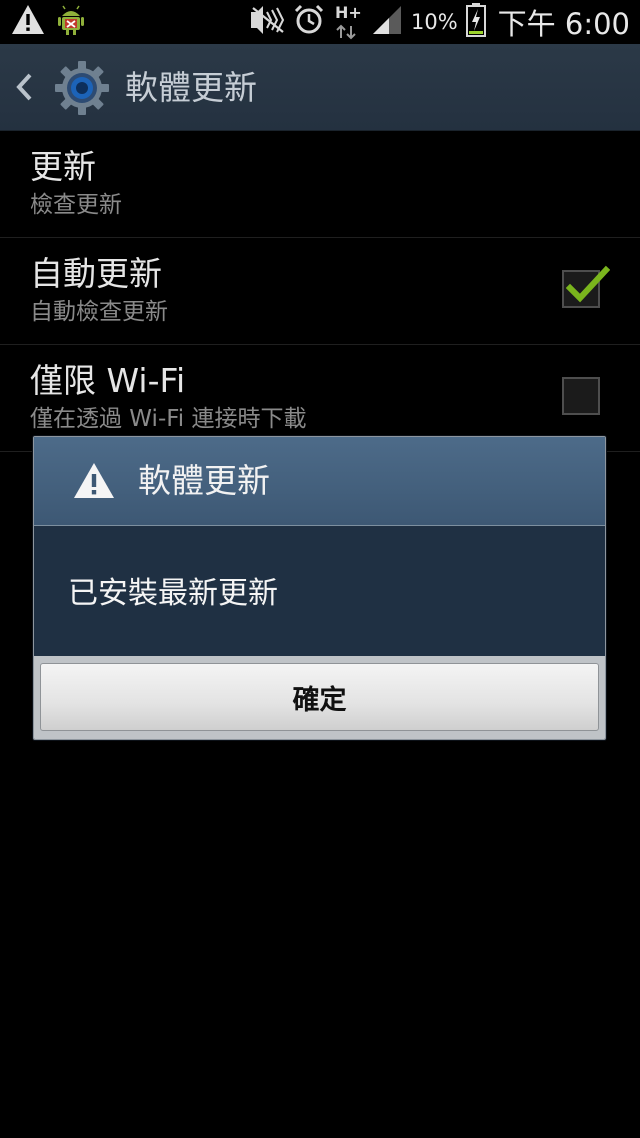 The image size is (640, 1138). Describe the element at coordinates (99, 312) in the screenshot. I see `settings-item-summary: 自動檢查更新` at that location.